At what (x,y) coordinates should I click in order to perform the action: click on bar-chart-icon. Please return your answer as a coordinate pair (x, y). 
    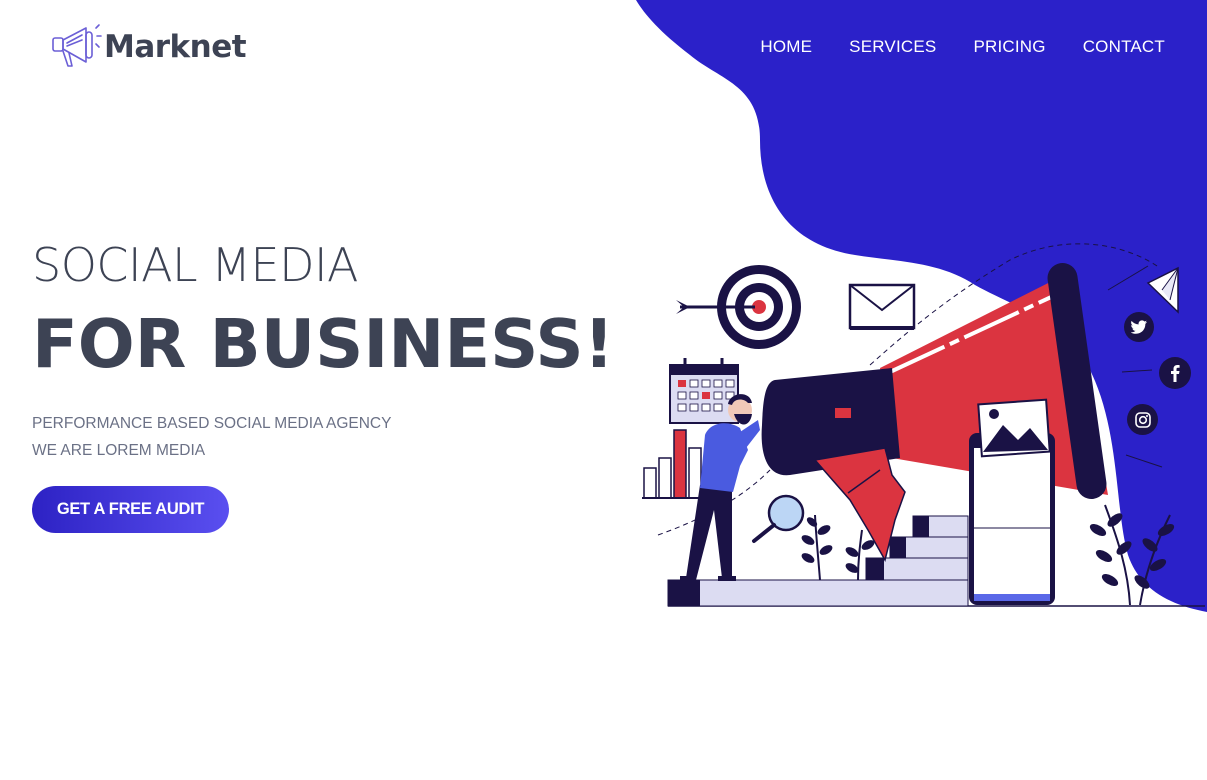
    Looking at the image, I should click on (673, 464).